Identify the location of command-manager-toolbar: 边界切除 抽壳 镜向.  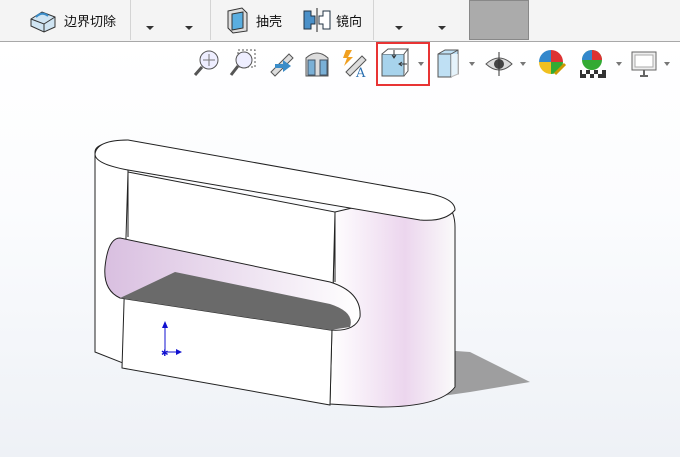
(340, 21).